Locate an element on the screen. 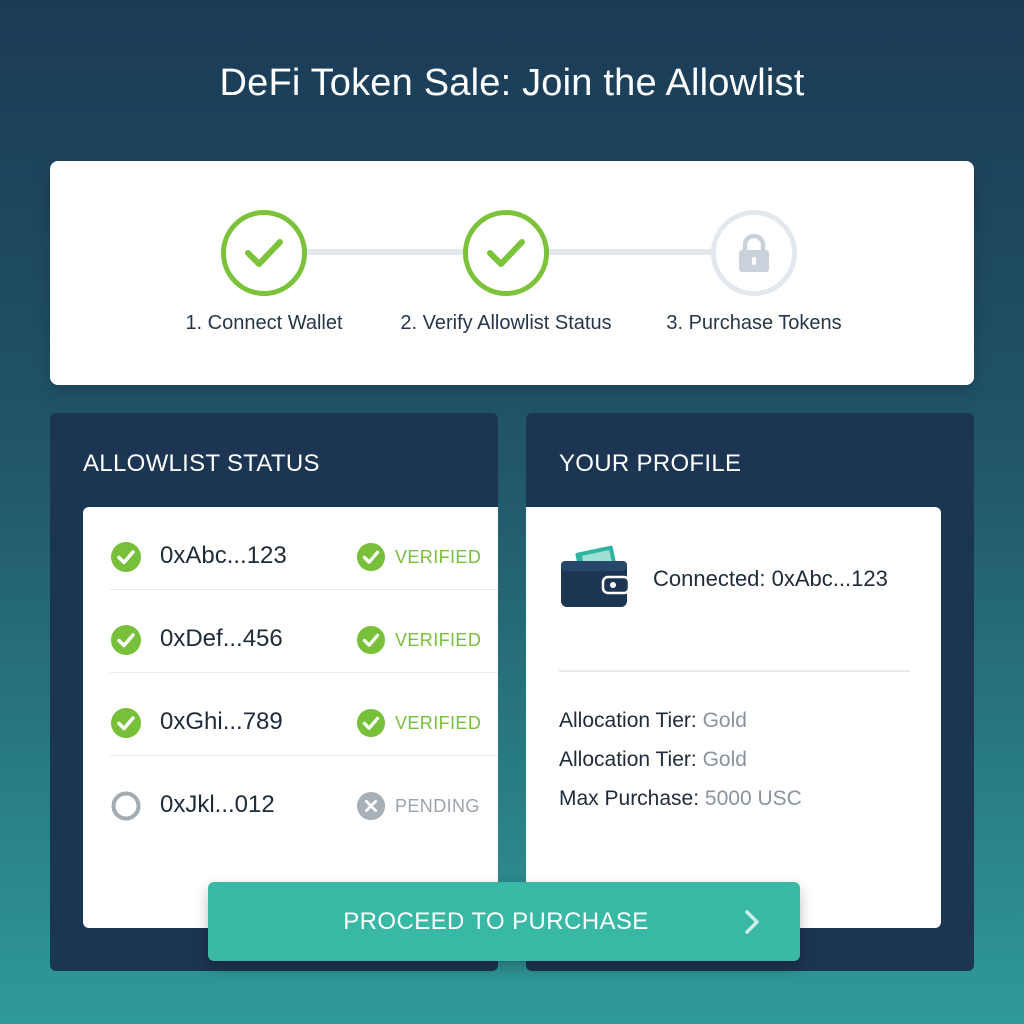  allowlist-heading: ALLOWLIST STATUS is located at coordinates (201, 463).